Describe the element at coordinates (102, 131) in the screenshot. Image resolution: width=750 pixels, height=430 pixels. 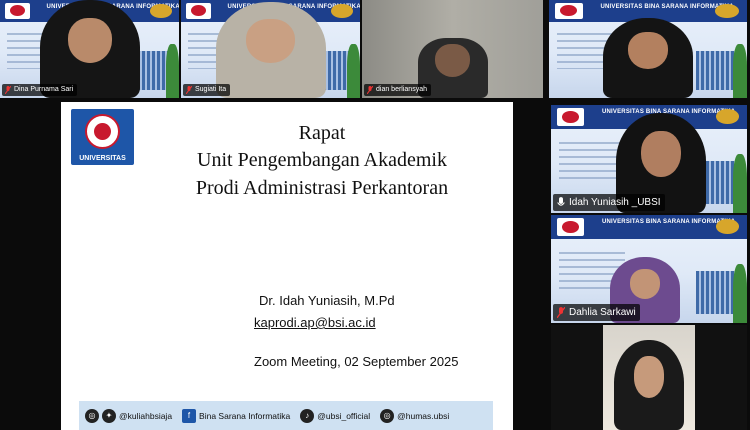
I see `bsi-emblem-icon` at that location.